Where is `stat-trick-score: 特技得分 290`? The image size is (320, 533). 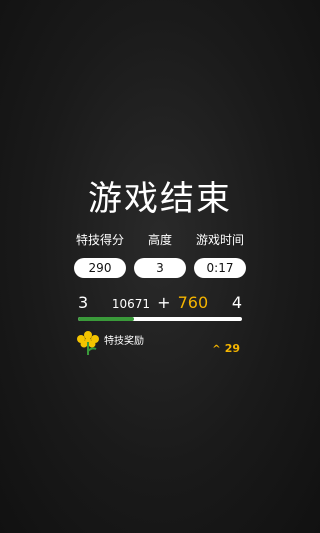 stat-trick-score: 特技得分 290 is located at coordinates (100, 255).